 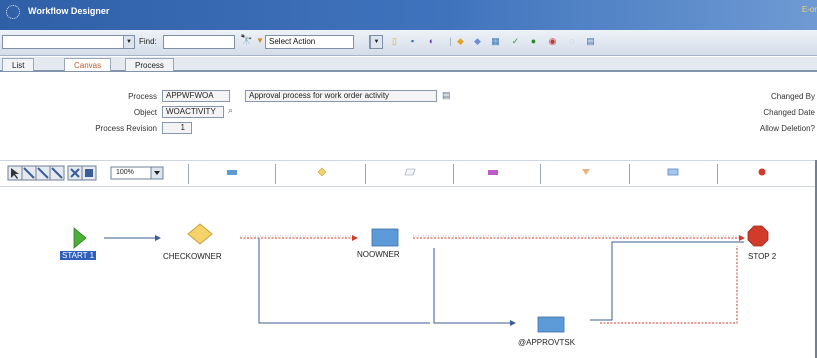 What do you see at coordinates (200, 234) in the screenshot?
I see `checkowner-condition-icon` at bounding box center [200, 234].